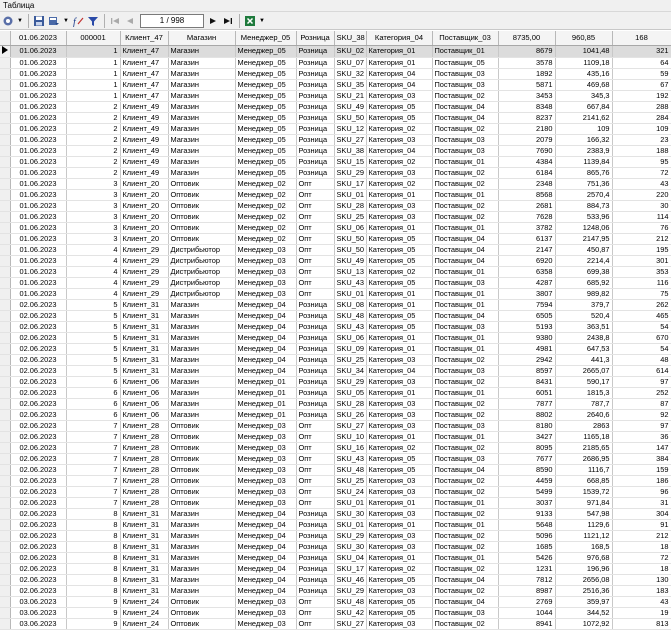 This screenshot has width=671, height=630. Describe the element at coordinates (641, 173) in the screenshot. I see `table-cell: 72` at that location.